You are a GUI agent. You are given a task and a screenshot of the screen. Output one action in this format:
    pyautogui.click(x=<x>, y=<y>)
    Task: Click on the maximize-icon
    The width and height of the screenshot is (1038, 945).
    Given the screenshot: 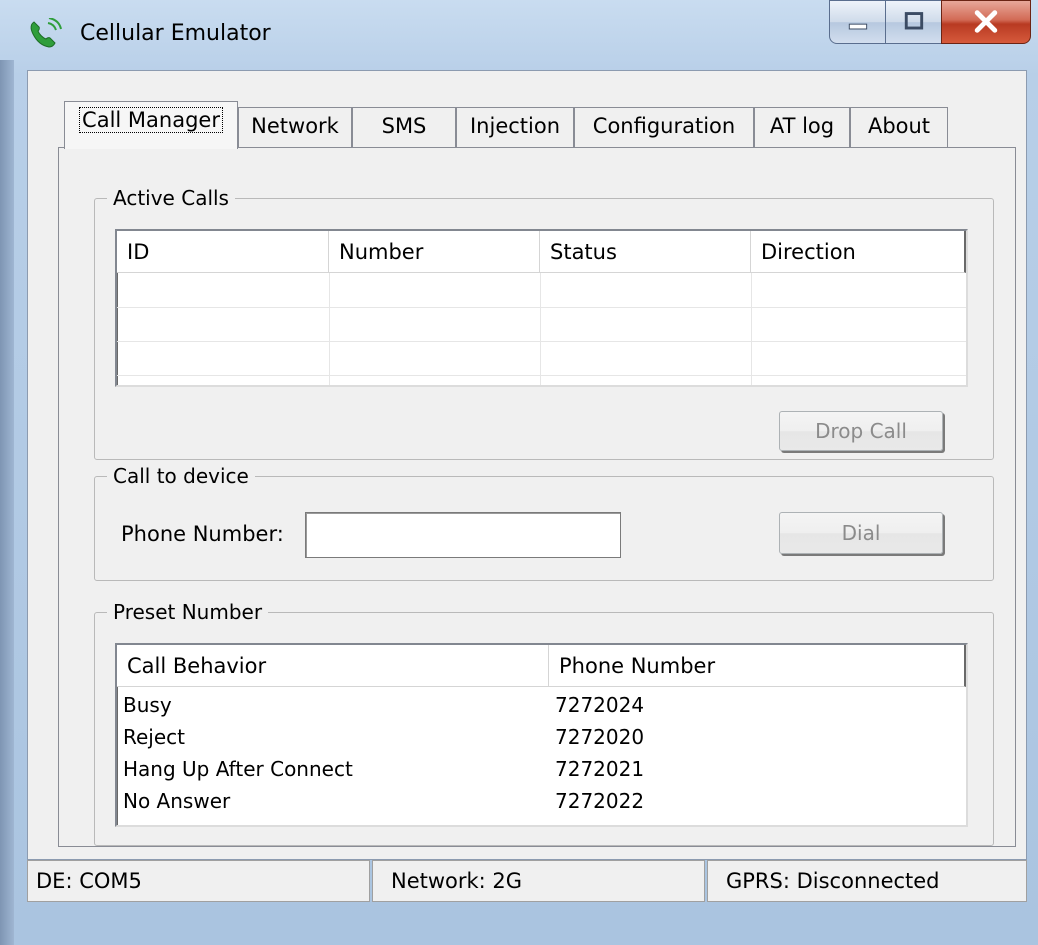 What is the action you would take?
    pyautogui.click(x=914, y=21)
    